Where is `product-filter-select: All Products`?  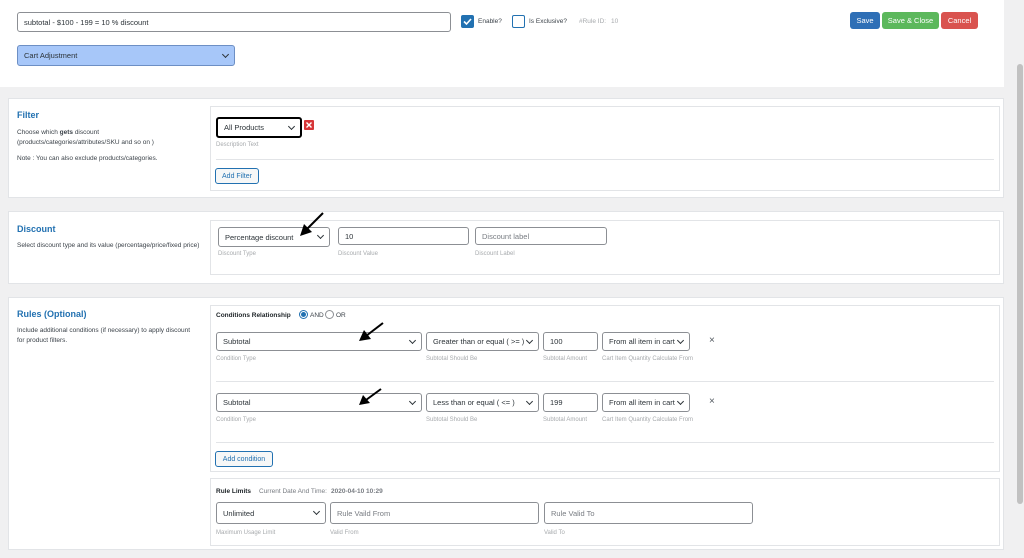
product-filter-select: All Products is located at coordinates (259, 127).